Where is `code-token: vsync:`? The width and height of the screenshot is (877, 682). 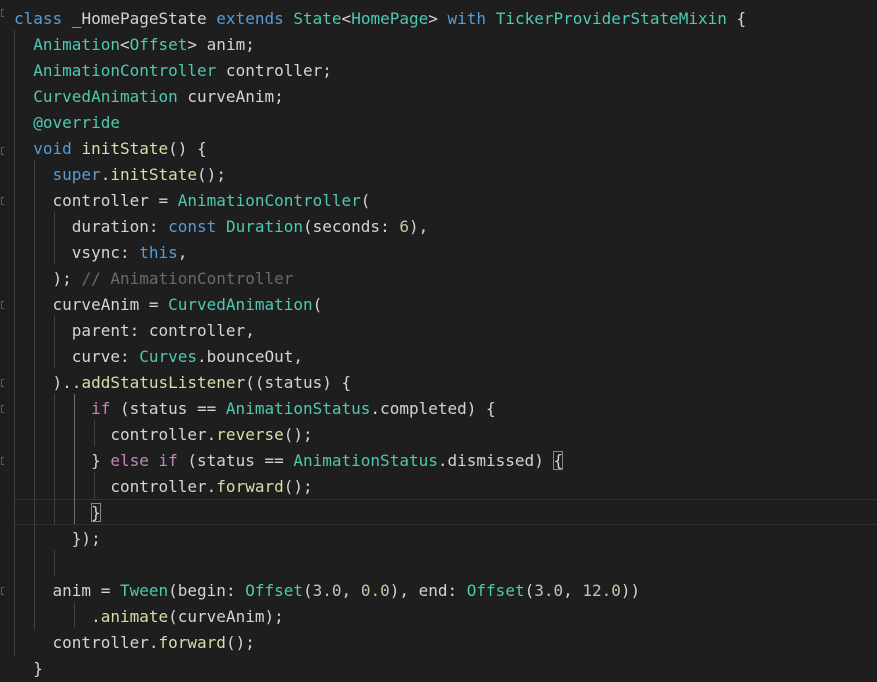
code-token: vsync: is located at coordinates (77, 252).